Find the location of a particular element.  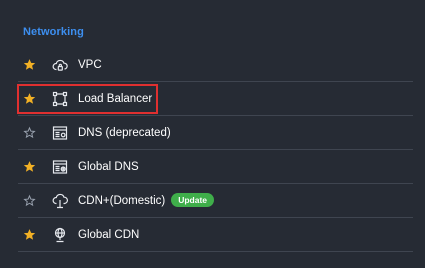

global-dns-icon is located at coordinates (60, 167).